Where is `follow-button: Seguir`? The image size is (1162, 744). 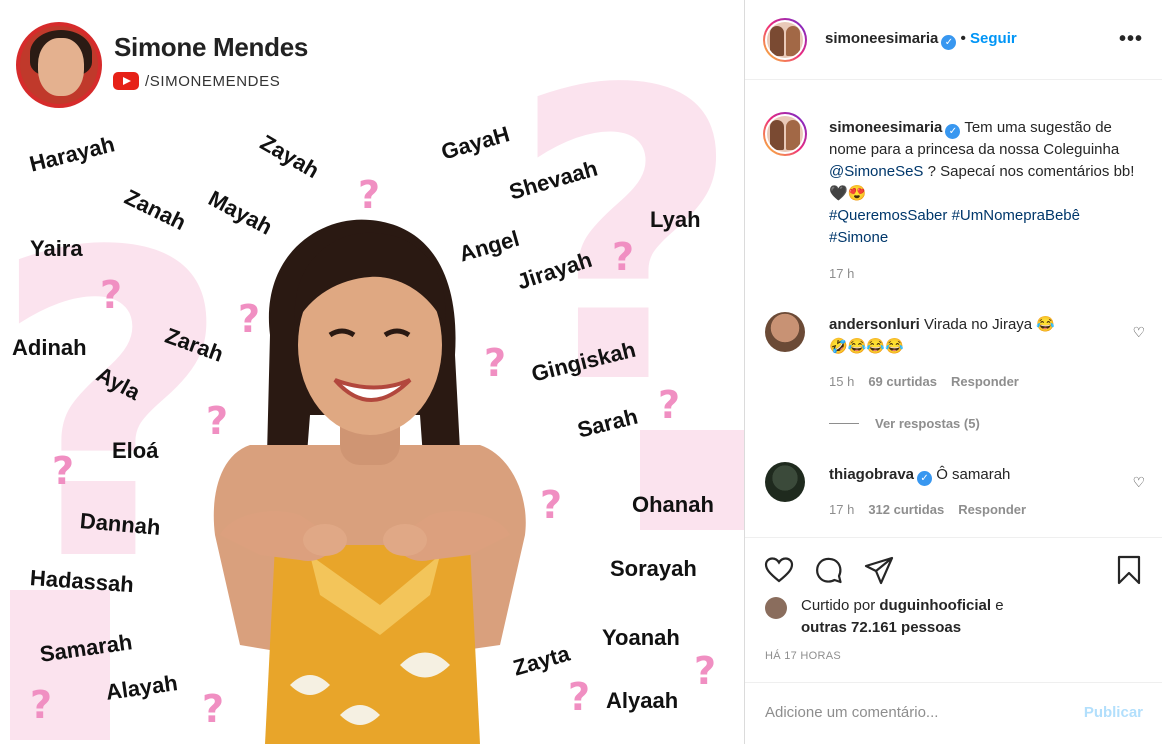 follow-button: Seguir is located at coordinates (993, 38).